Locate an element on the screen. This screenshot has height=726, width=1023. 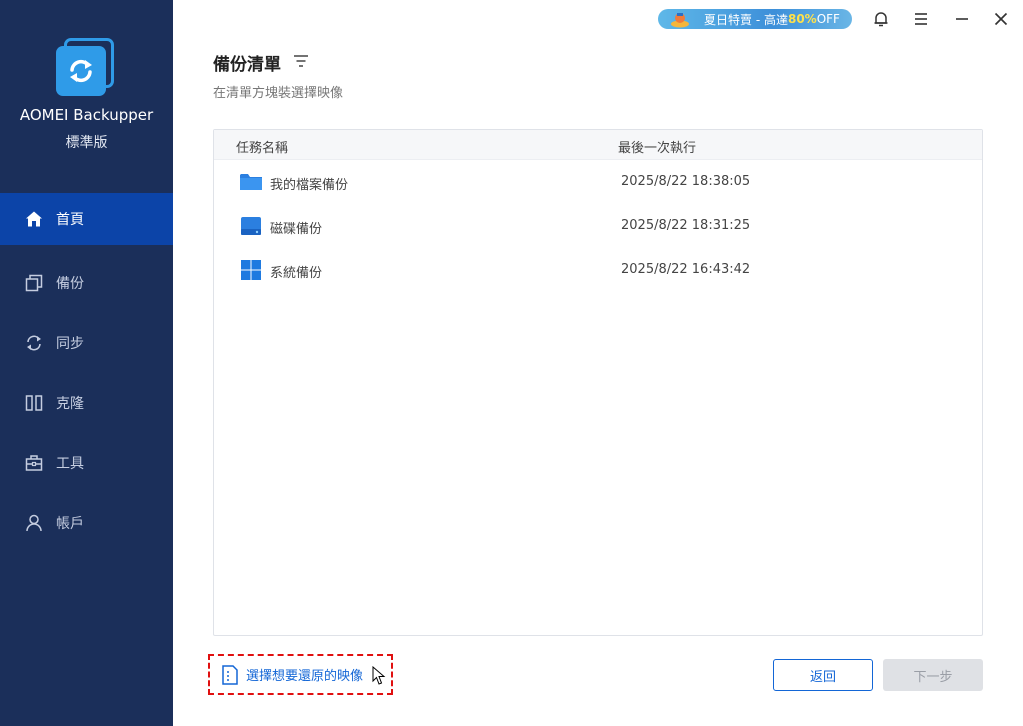
app-name: AOMEI Backupper is located at coordinates (86, 115).